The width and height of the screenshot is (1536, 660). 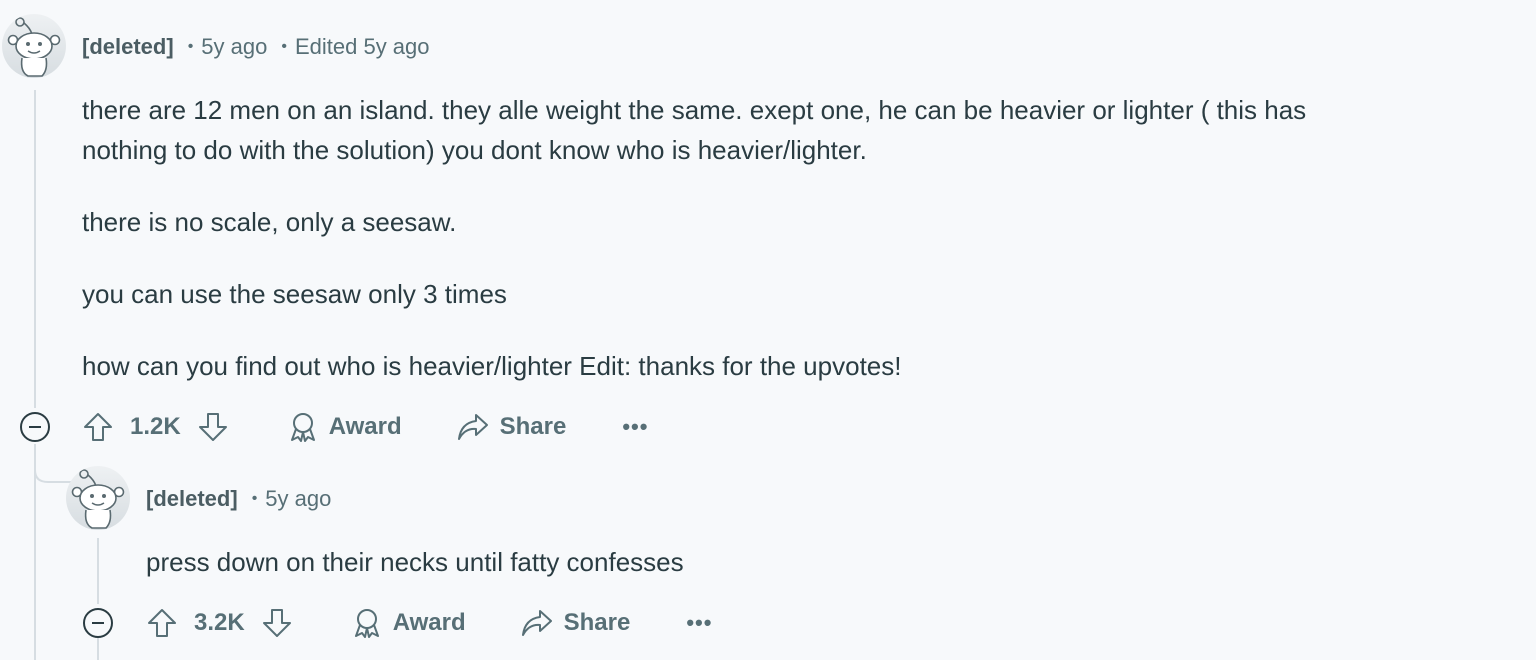 What do you see at coordinates (294, 294) in the screenshot?
I see `comment-paragraph: you can use the seesaw only 3 times` at bounding box center [294, 294].